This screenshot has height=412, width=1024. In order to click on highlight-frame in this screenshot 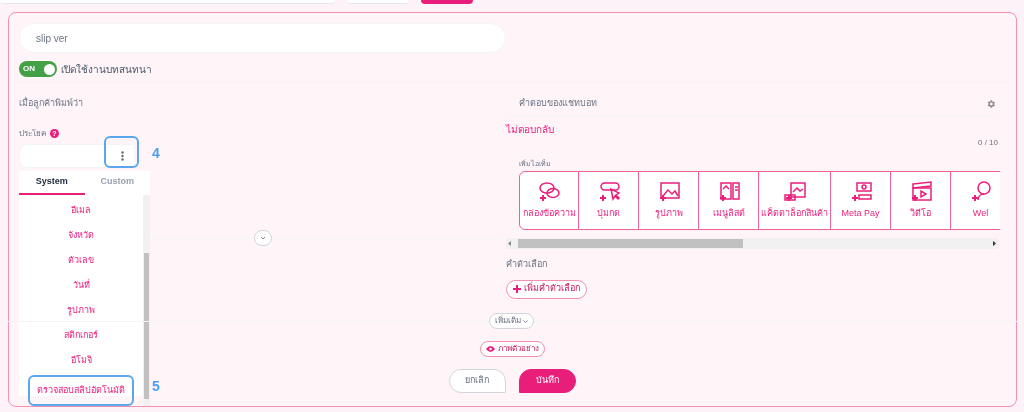, I will do `click(121, 152)`.